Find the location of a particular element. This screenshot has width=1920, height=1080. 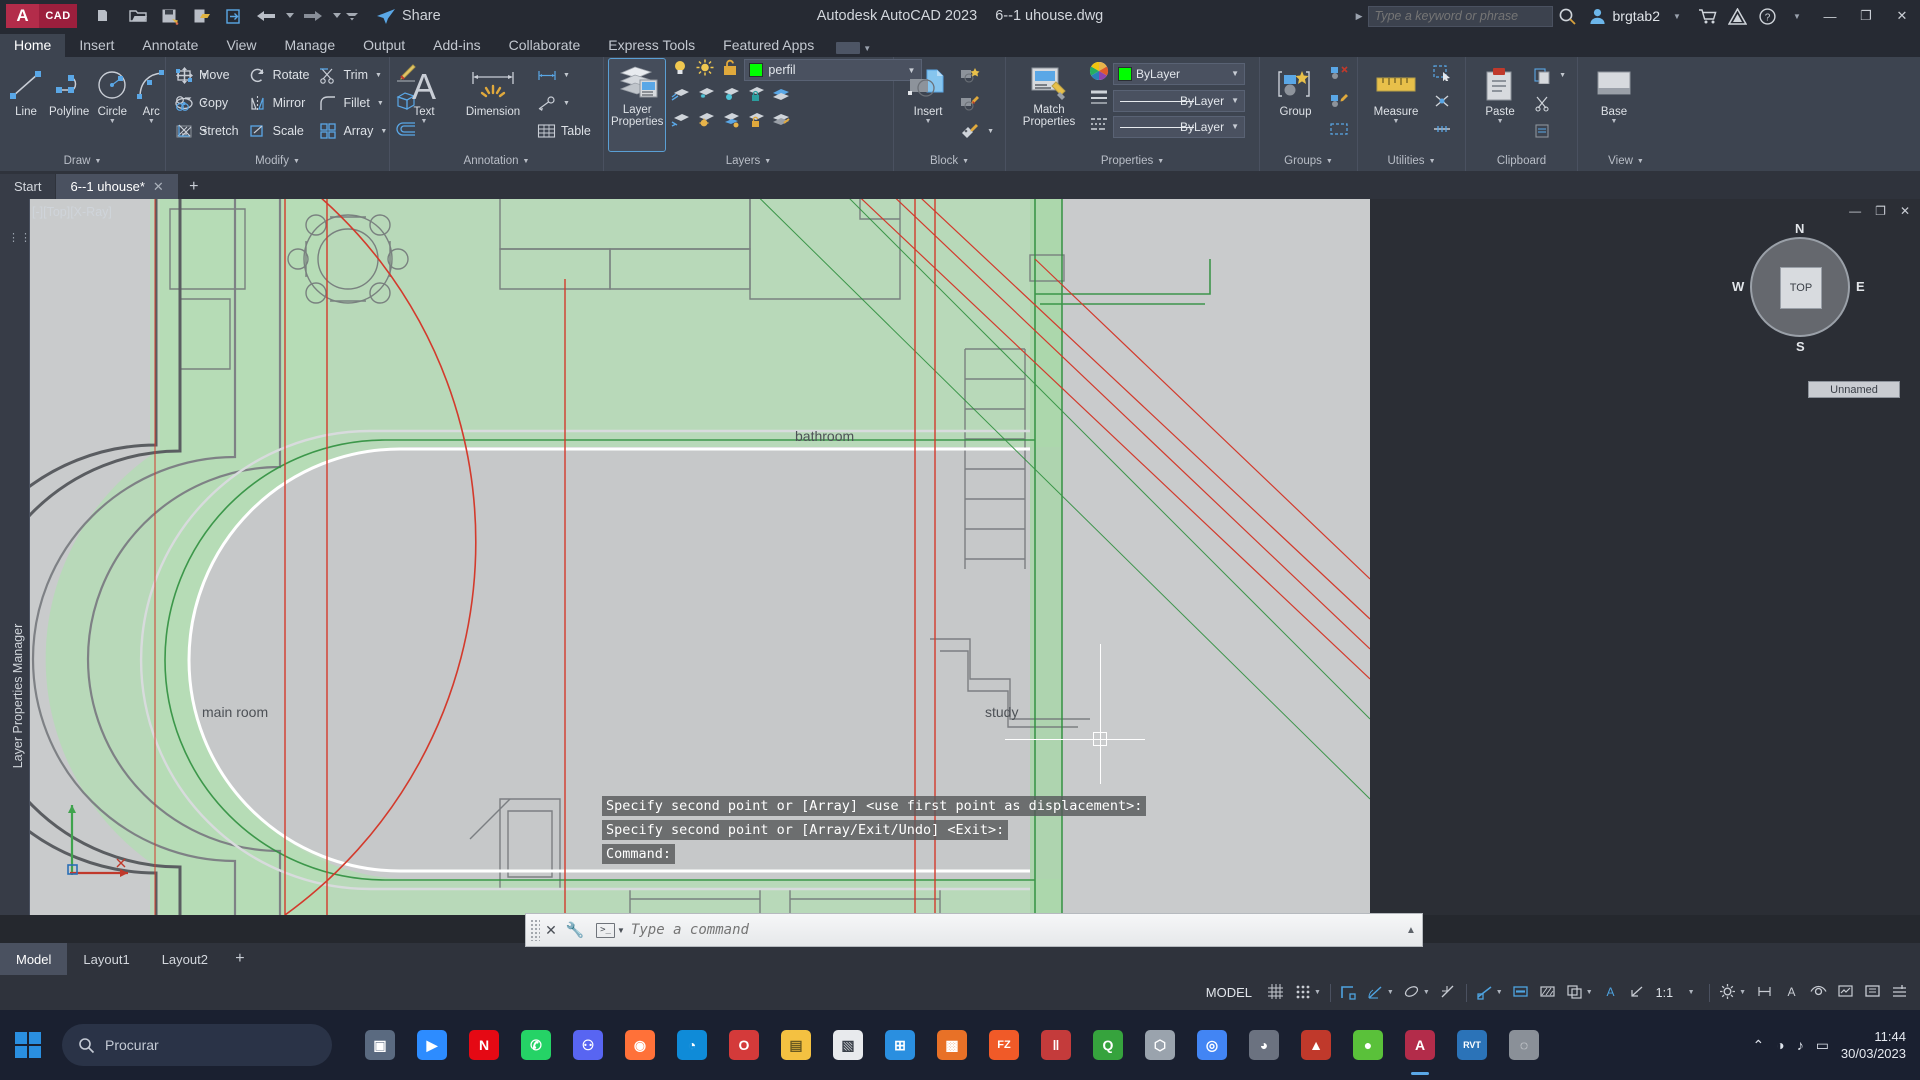

taskbar-app-misc: ◌ is located at coordinates (1524, 1045).